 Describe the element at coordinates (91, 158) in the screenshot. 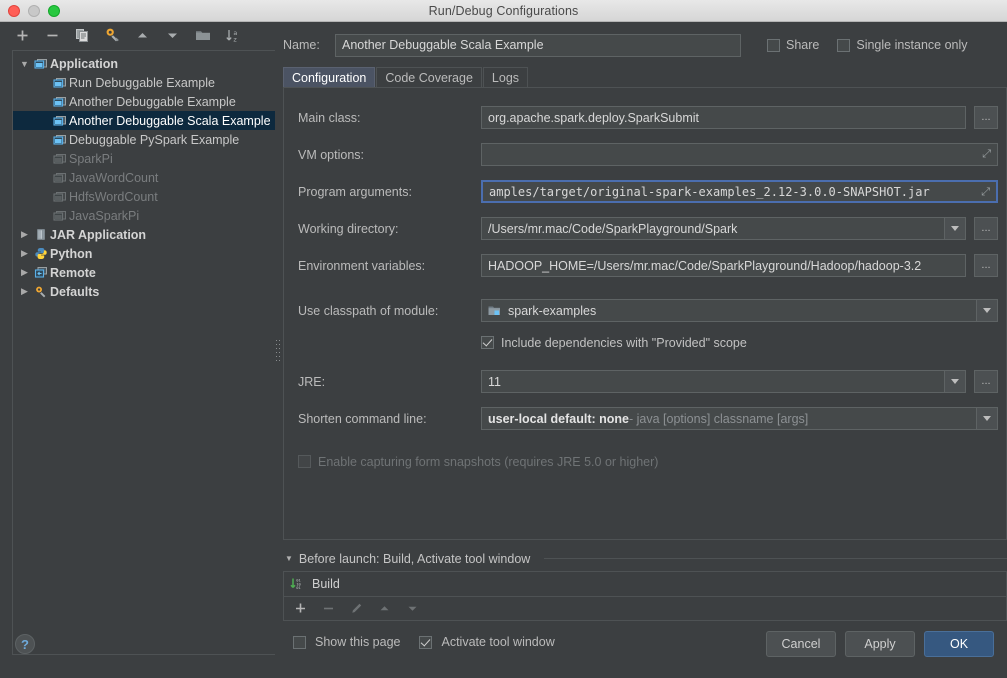

I see `tree-item-label: SparkPi` at that location.